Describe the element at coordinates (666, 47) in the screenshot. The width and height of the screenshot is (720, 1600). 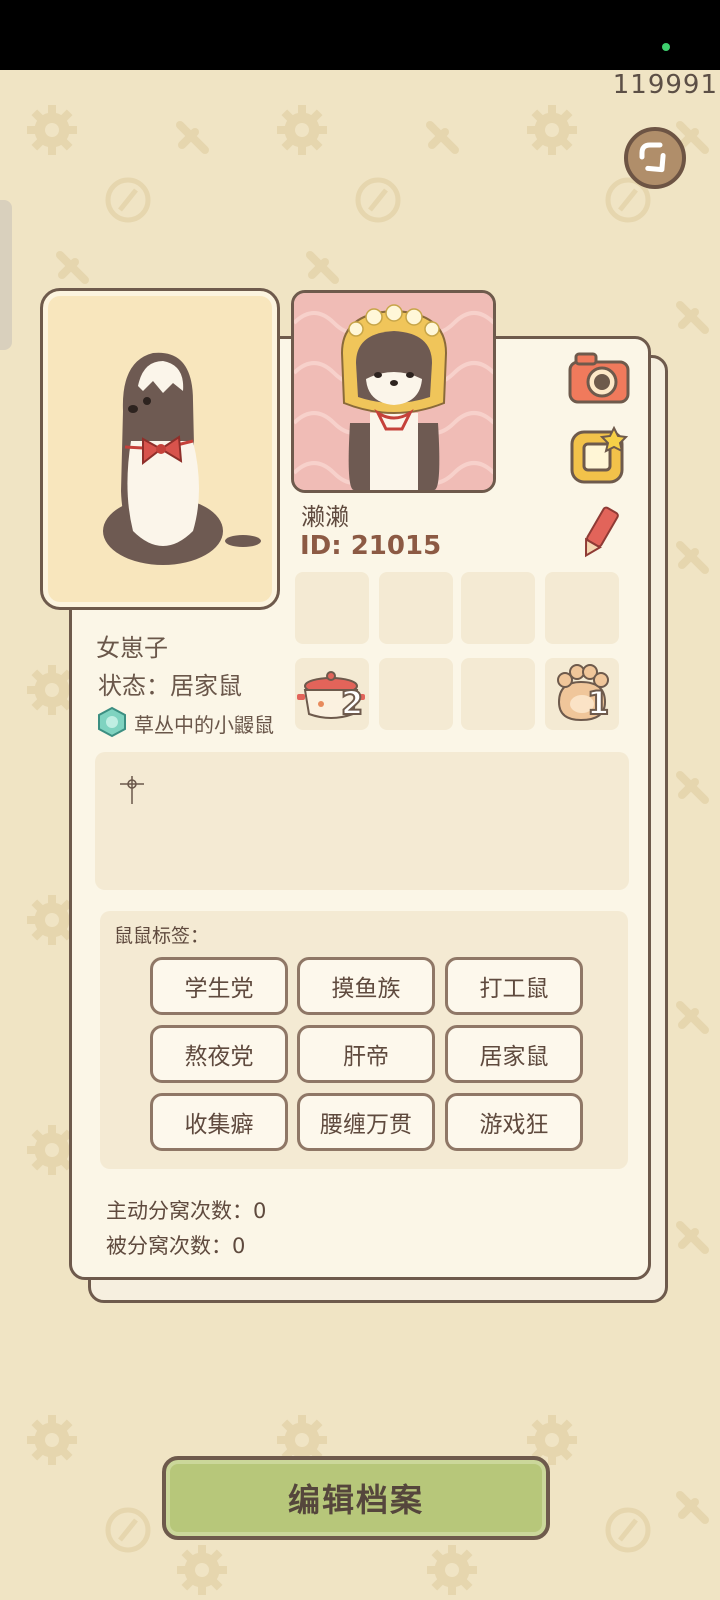
I see `notification-dot` at that location.